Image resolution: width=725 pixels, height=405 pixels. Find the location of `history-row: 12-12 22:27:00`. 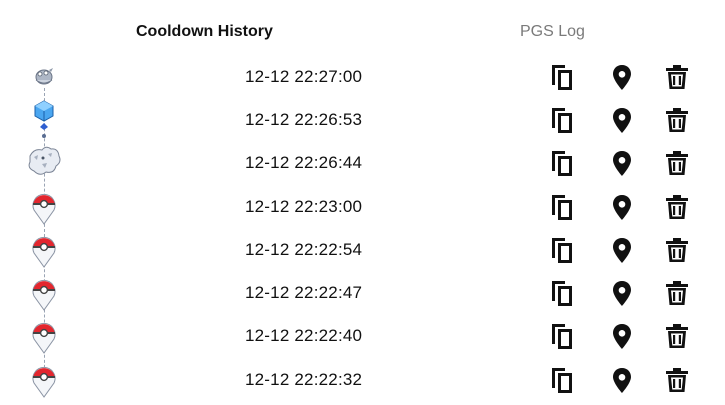

history-row: 12-12 22:27:00 is located at coordinates (362, 77).